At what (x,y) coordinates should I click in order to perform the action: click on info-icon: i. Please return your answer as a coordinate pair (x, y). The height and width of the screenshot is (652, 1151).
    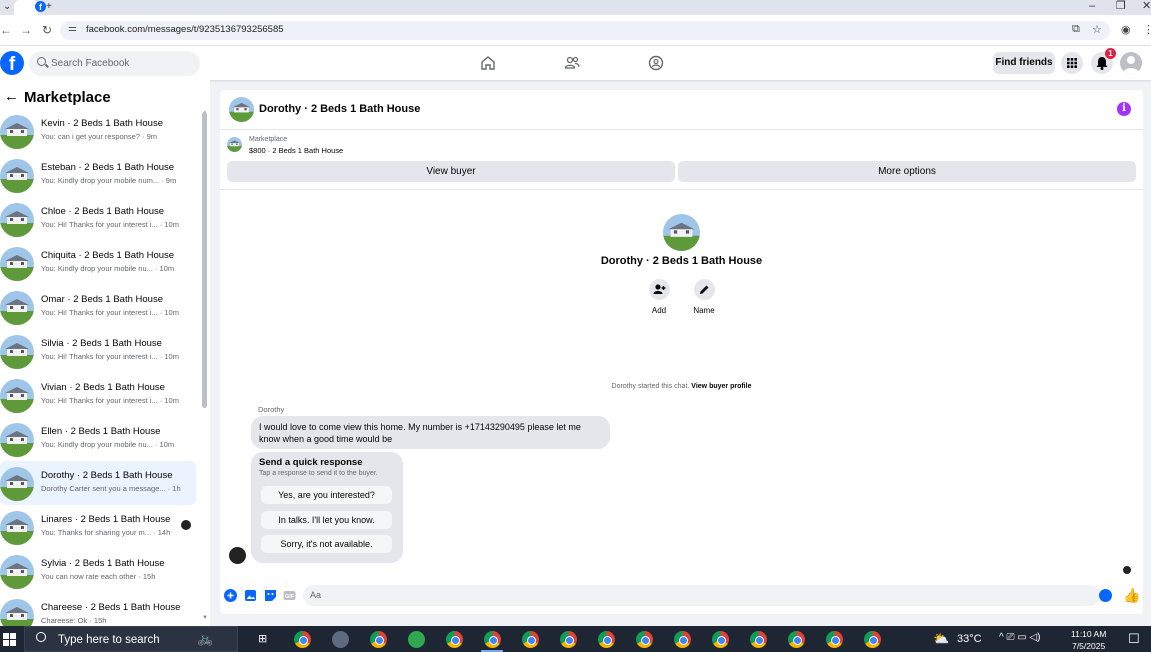
    Looking at the image, I should click on (1124, 109).